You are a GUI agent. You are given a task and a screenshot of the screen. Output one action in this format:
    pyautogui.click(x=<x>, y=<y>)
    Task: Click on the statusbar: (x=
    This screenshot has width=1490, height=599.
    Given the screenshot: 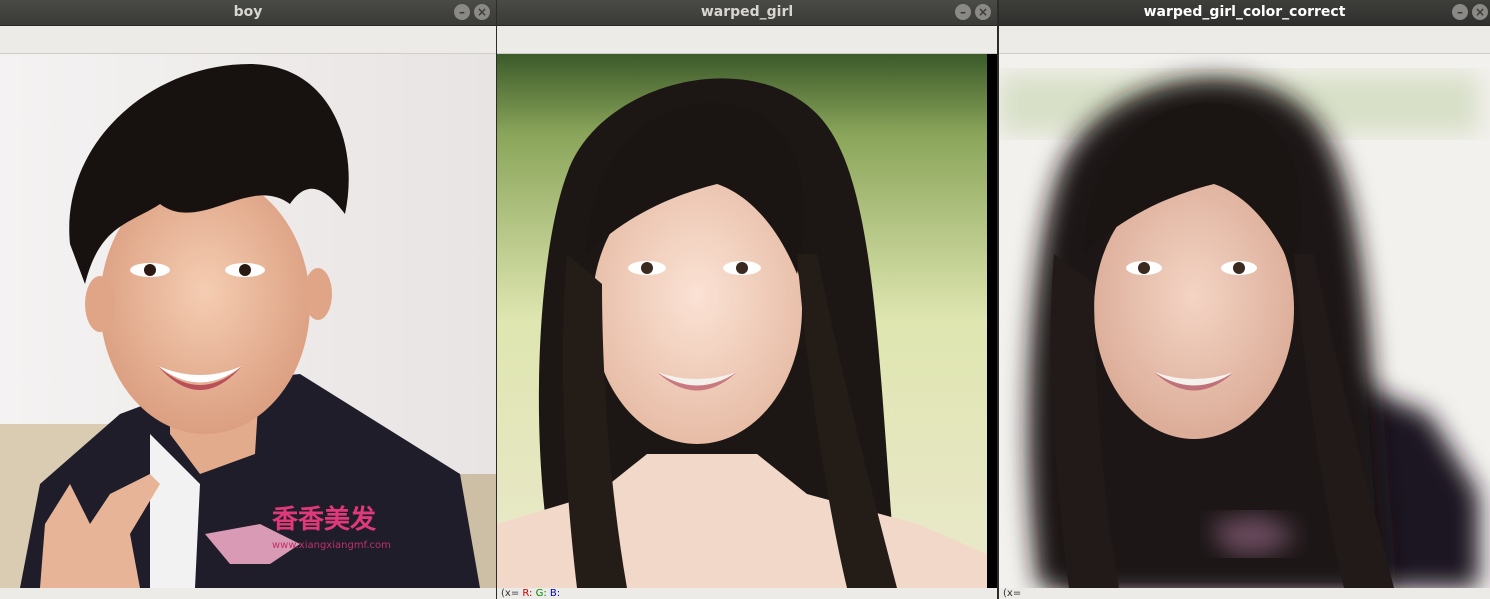 What is the action you would take?
    pyautogui.click(x=1244, y=593)
    